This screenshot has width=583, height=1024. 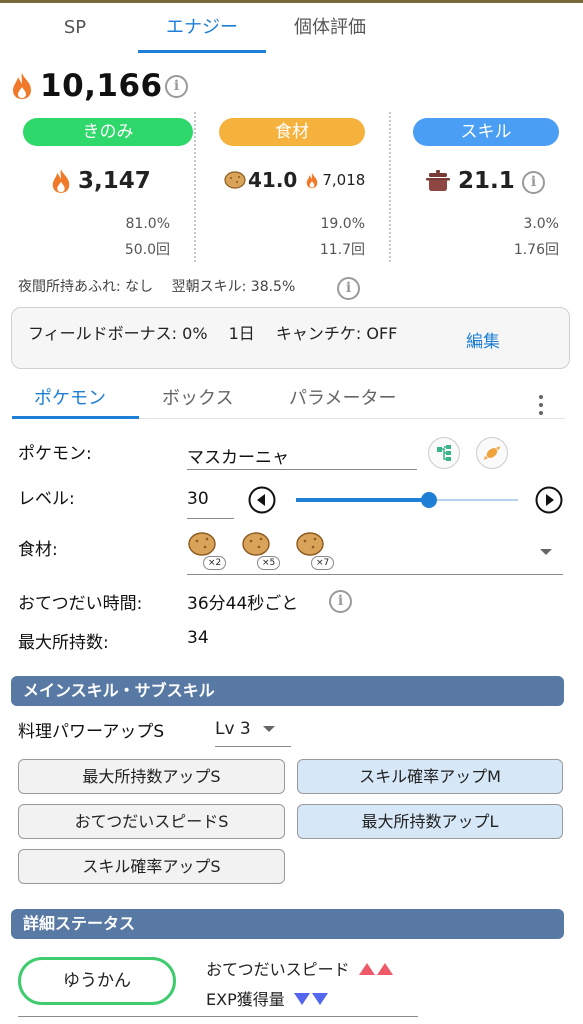 I want to click on level-slider, so click(x=407, y=500).